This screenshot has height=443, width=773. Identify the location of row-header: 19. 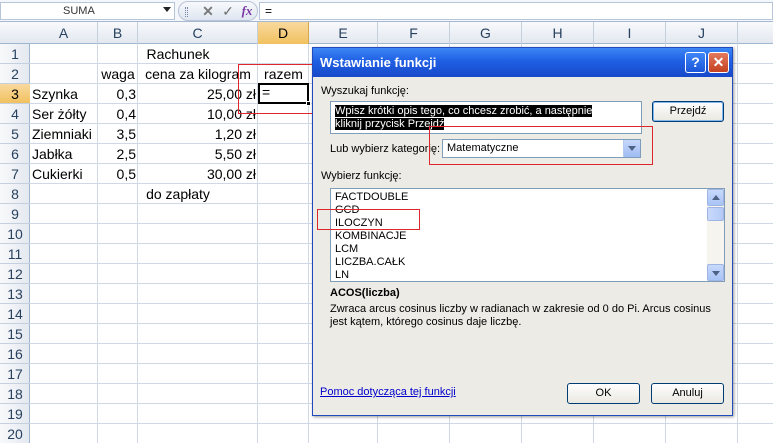
(15, 414).